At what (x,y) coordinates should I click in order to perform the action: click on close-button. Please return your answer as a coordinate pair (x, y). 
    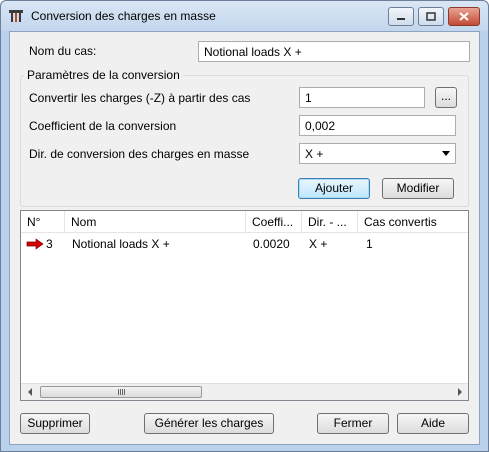
    Looking at the image, I should click on (464, 16).